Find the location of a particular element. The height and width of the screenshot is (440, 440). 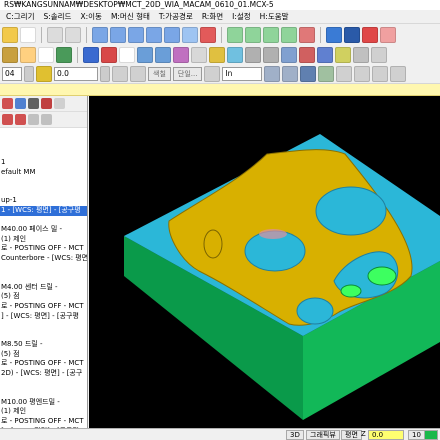

fit-icon is located at coordinates (172, 34).